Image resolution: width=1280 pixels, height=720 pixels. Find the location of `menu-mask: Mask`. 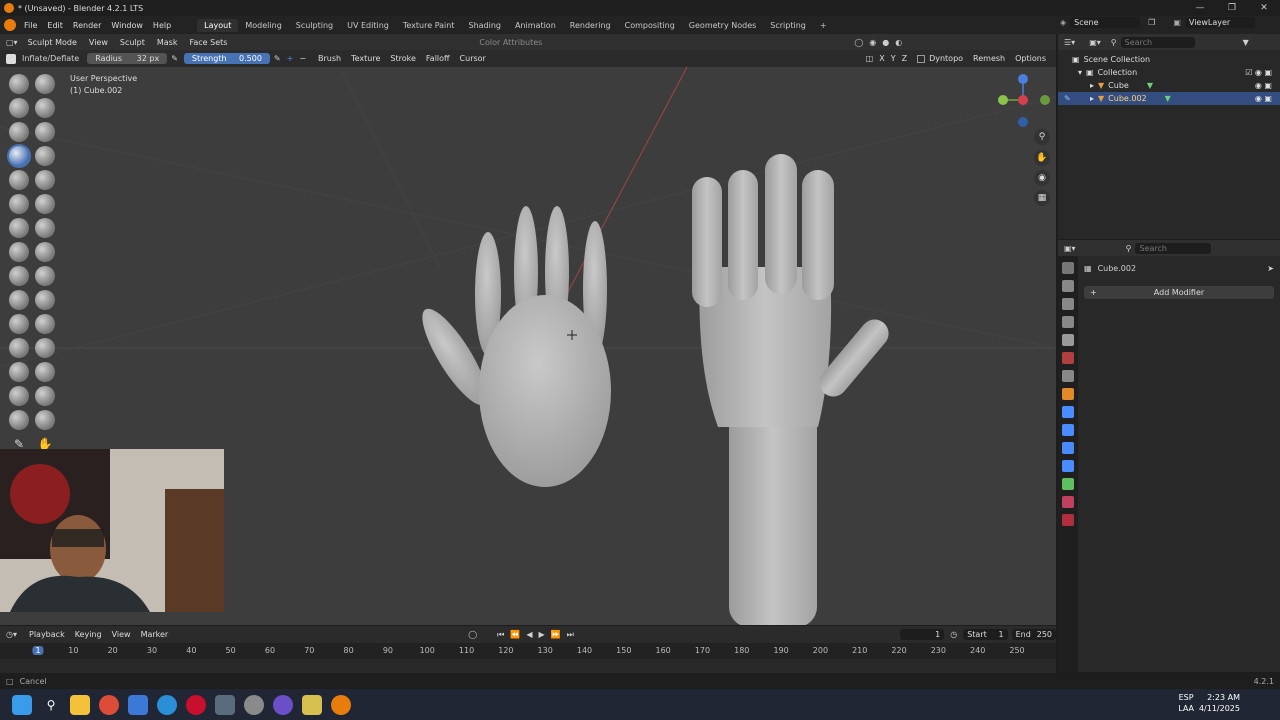

menu-mask: Mask is located at coordinates (167, 42).